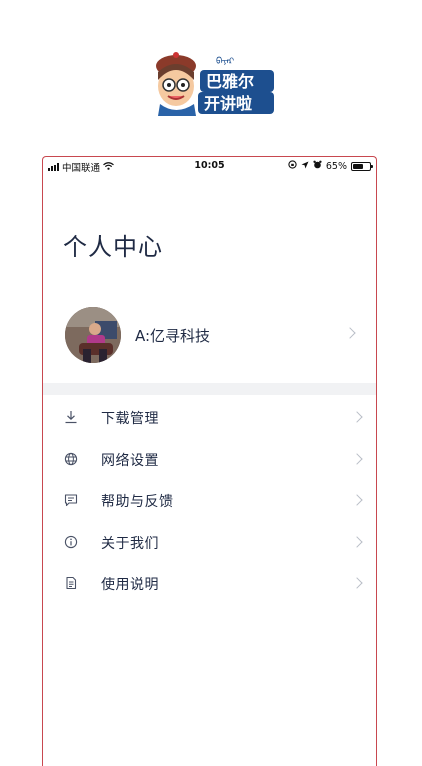 Image resolution: width=422 pixels, height=766 pixels. What do you see at coordinates (230, 81) in the screenshot?
I see `logo-line1: 巴雅尔` at bounding box center [230, 81].